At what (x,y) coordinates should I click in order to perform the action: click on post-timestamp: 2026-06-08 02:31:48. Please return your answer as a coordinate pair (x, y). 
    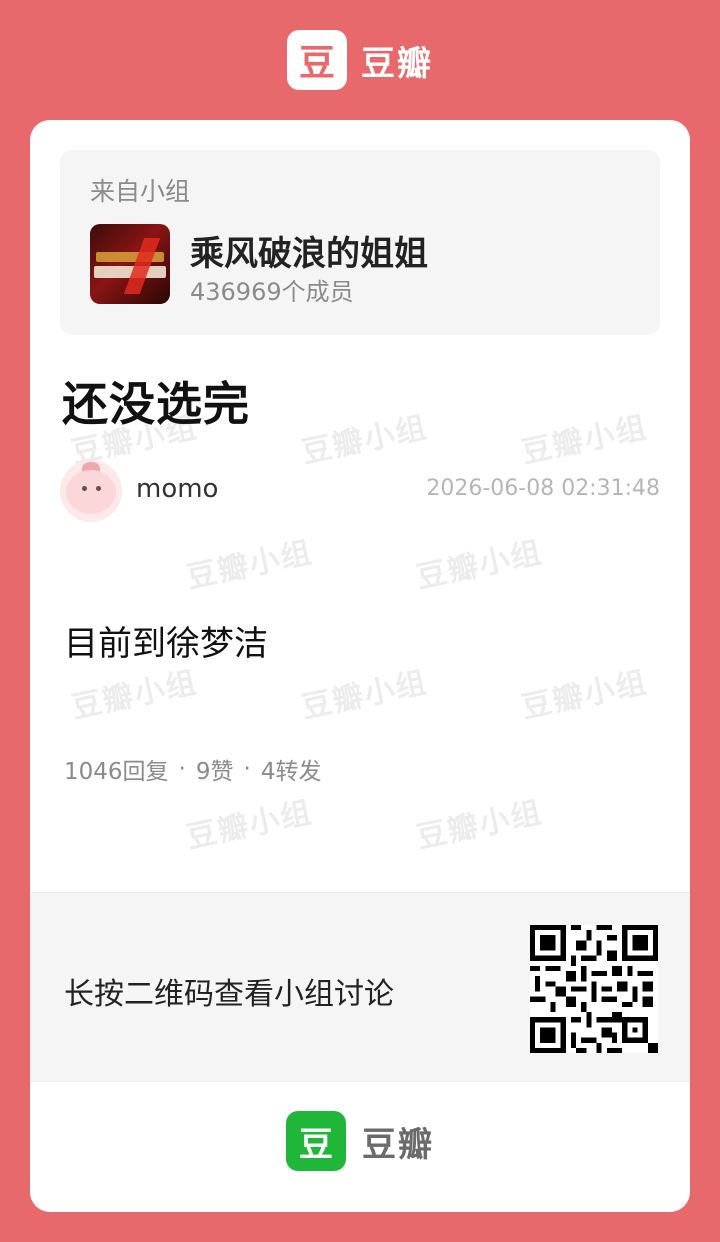
    Looking at the image, I should click on (543, 488).